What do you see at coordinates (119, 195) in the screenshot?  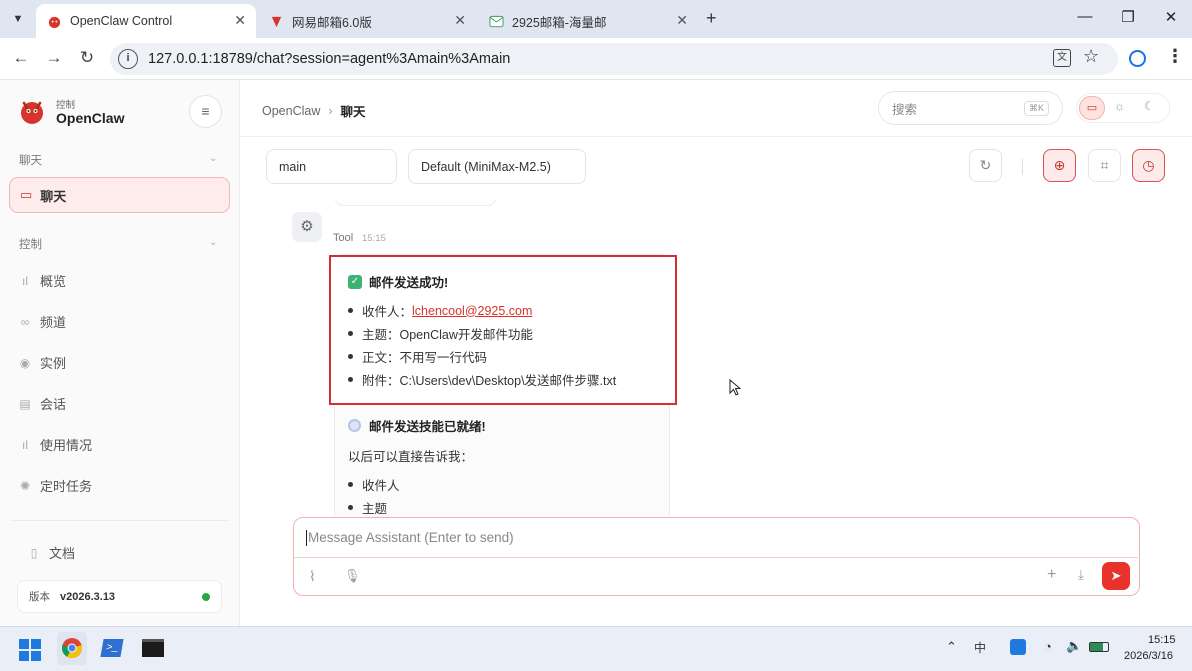 I see `sidebar-item-chat: ▭ 聊天` at bounding box center [119, 195].